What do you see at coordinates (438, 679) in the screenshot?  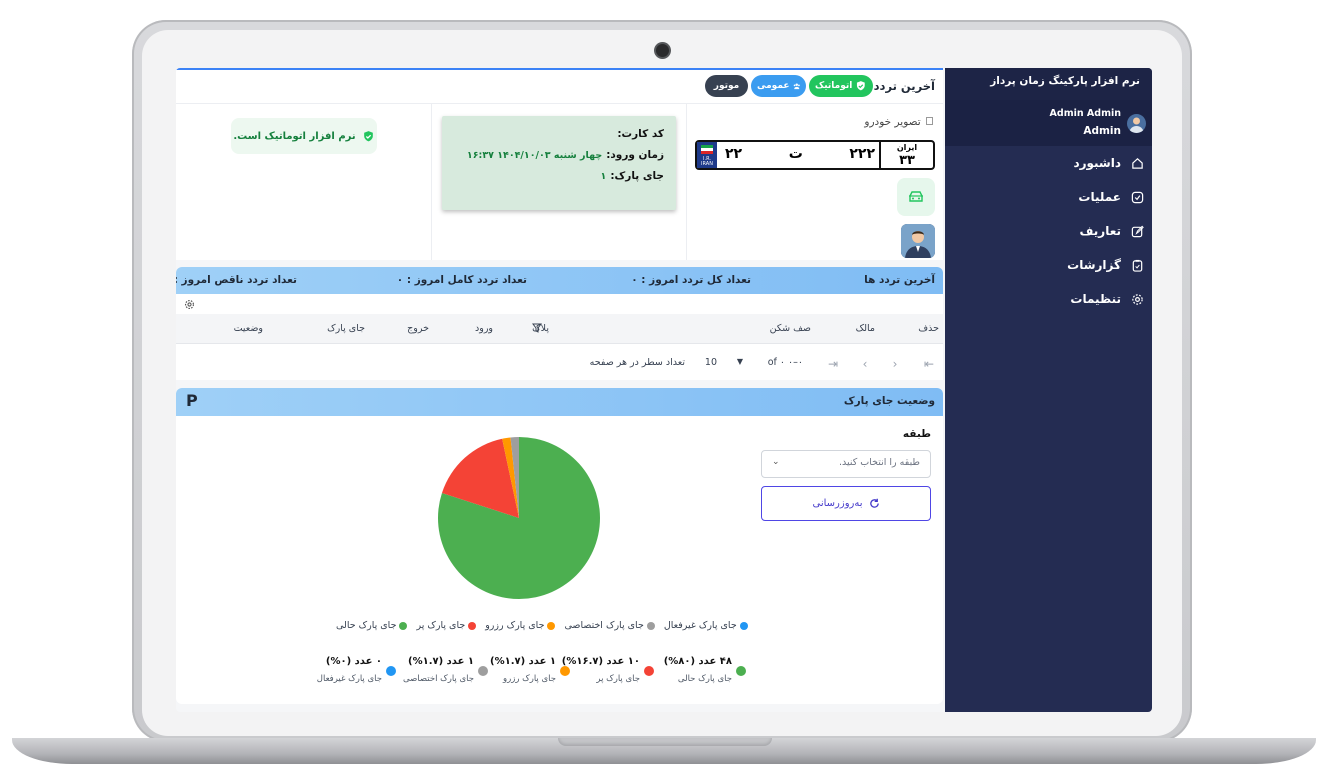 I see `stat-label: جای پارک اختصاصی` at bounding box center [438, 679].